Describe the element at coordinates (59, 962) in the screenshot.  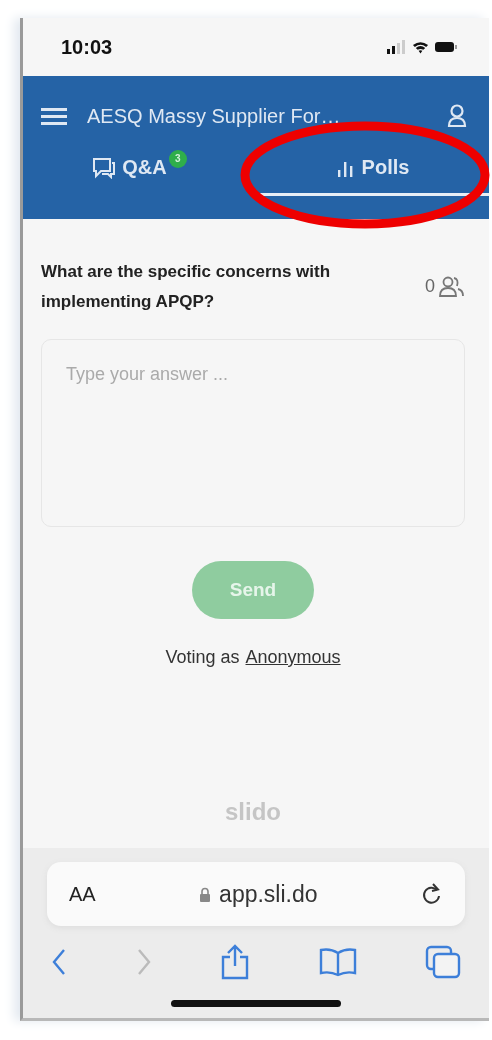
I see `back-icon` at that location.